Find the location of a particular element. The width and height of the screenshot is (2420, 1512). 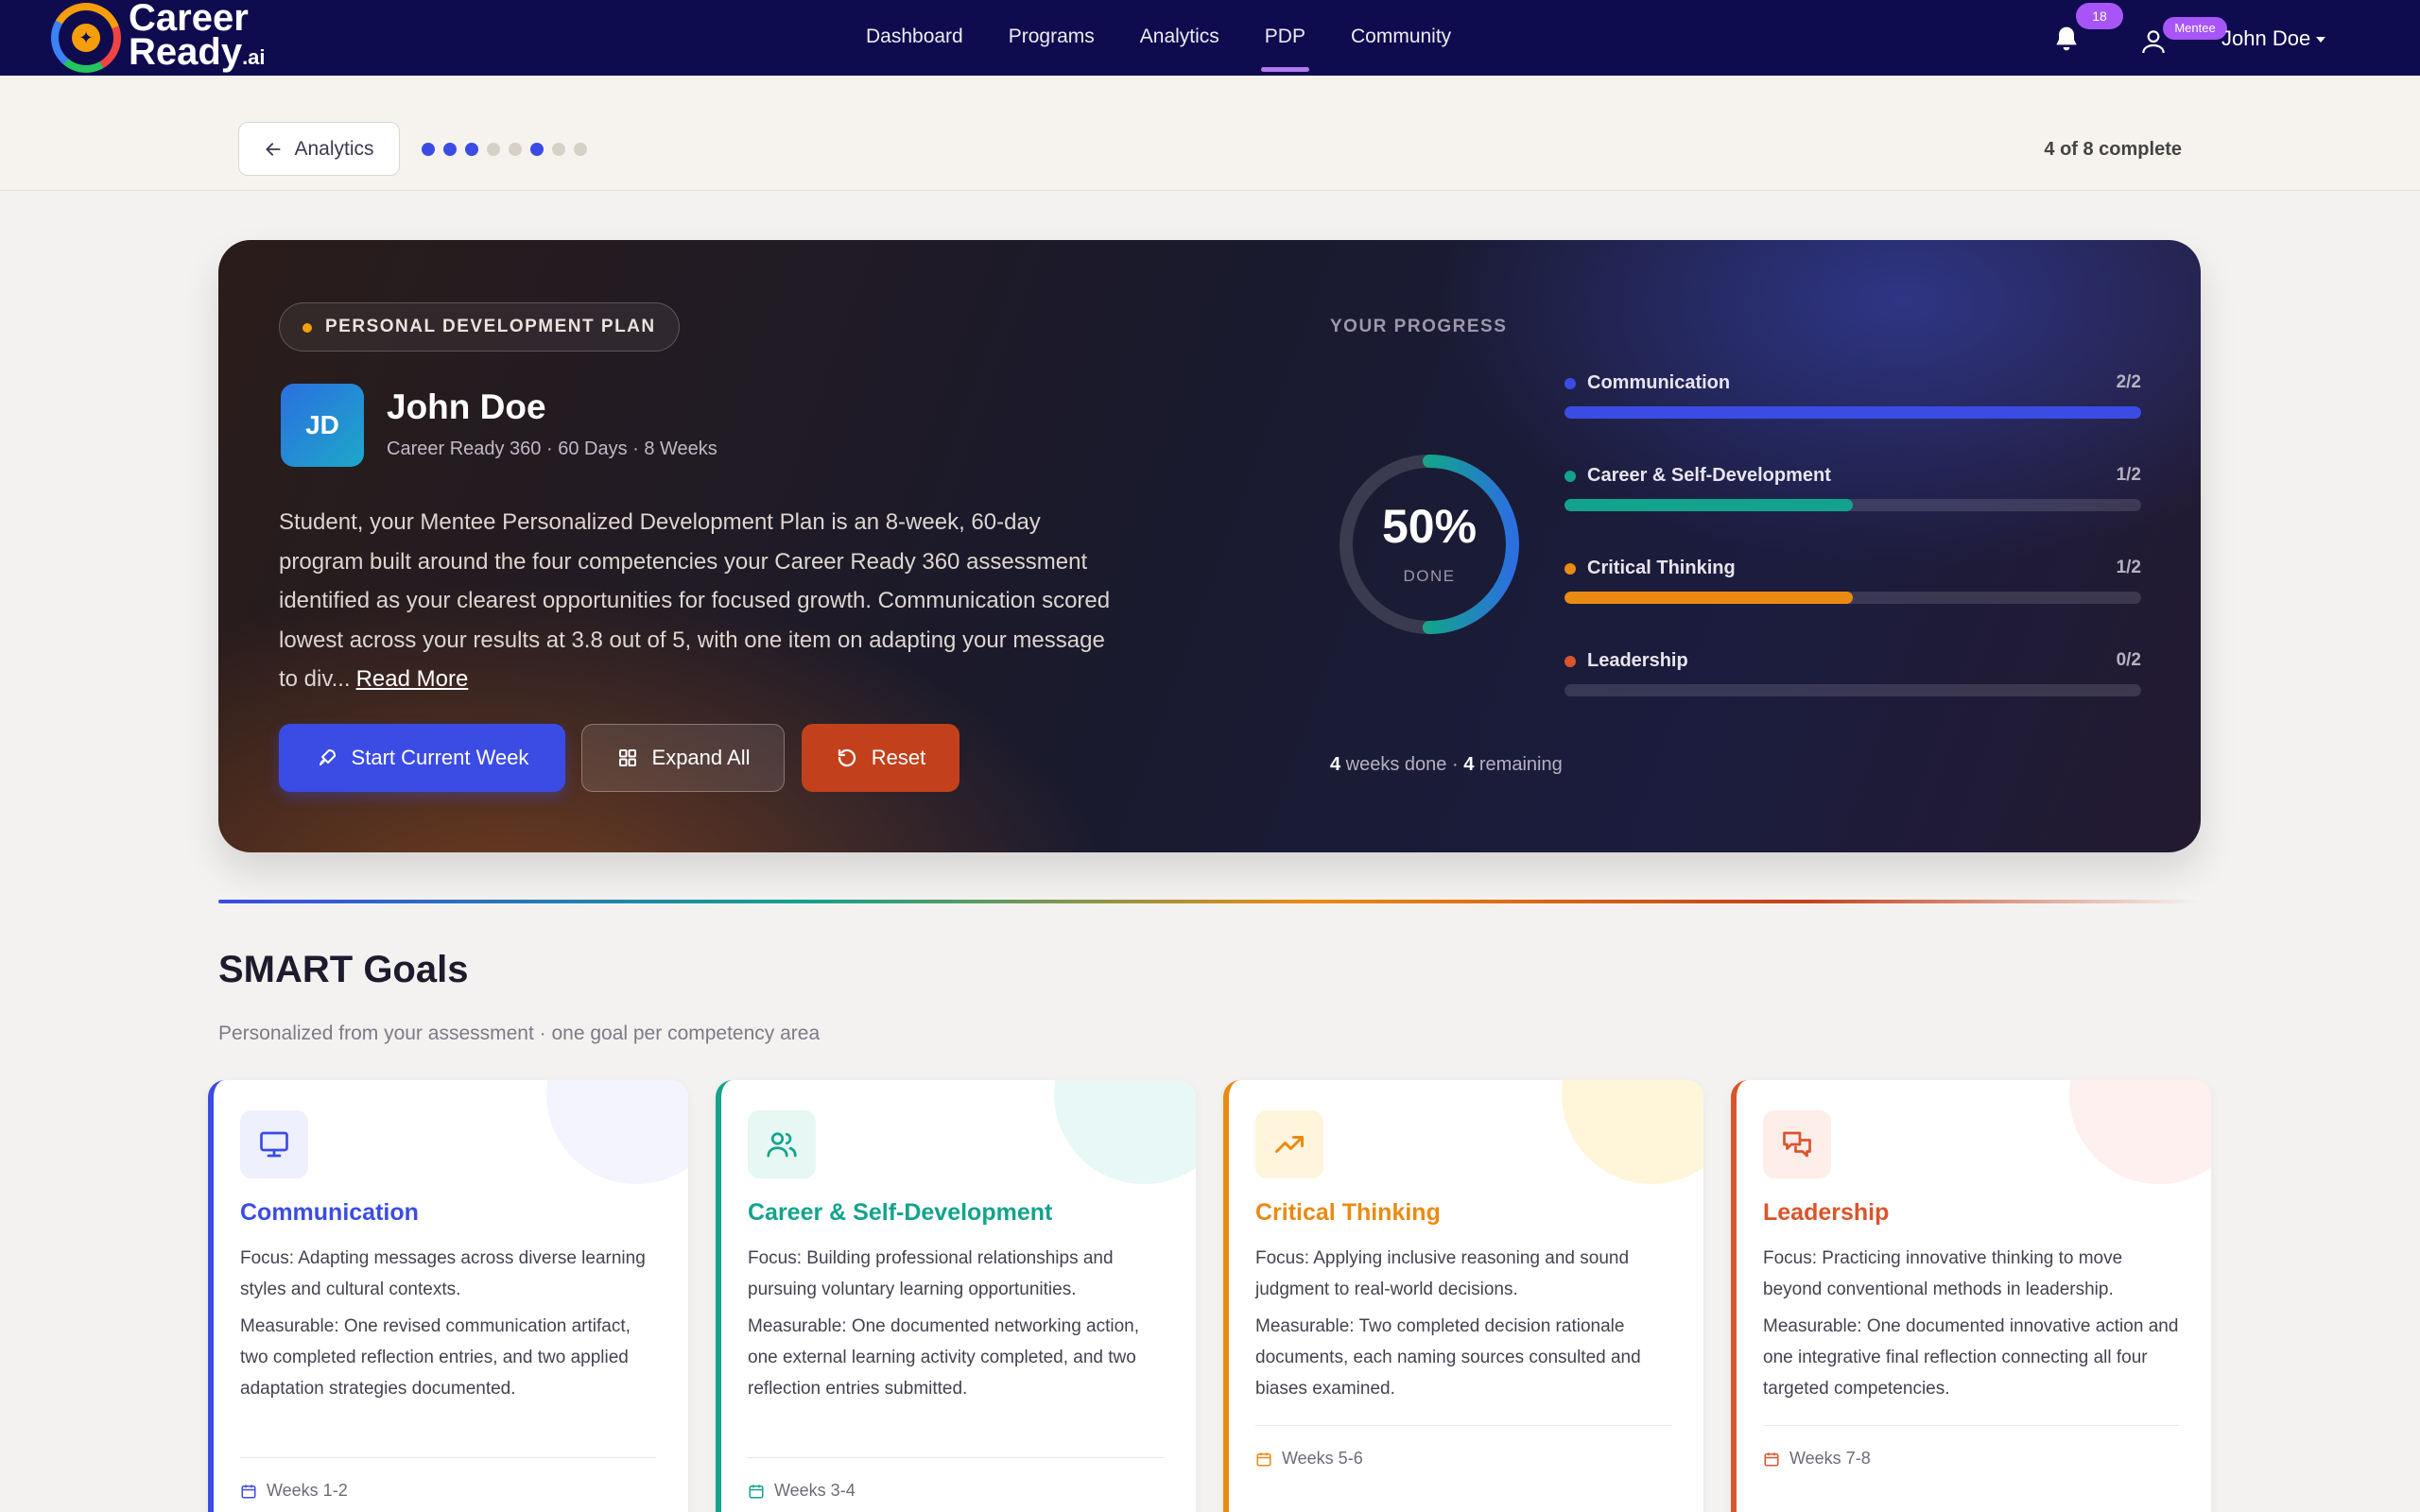

step-indicator is located at coordinates (504, 149).